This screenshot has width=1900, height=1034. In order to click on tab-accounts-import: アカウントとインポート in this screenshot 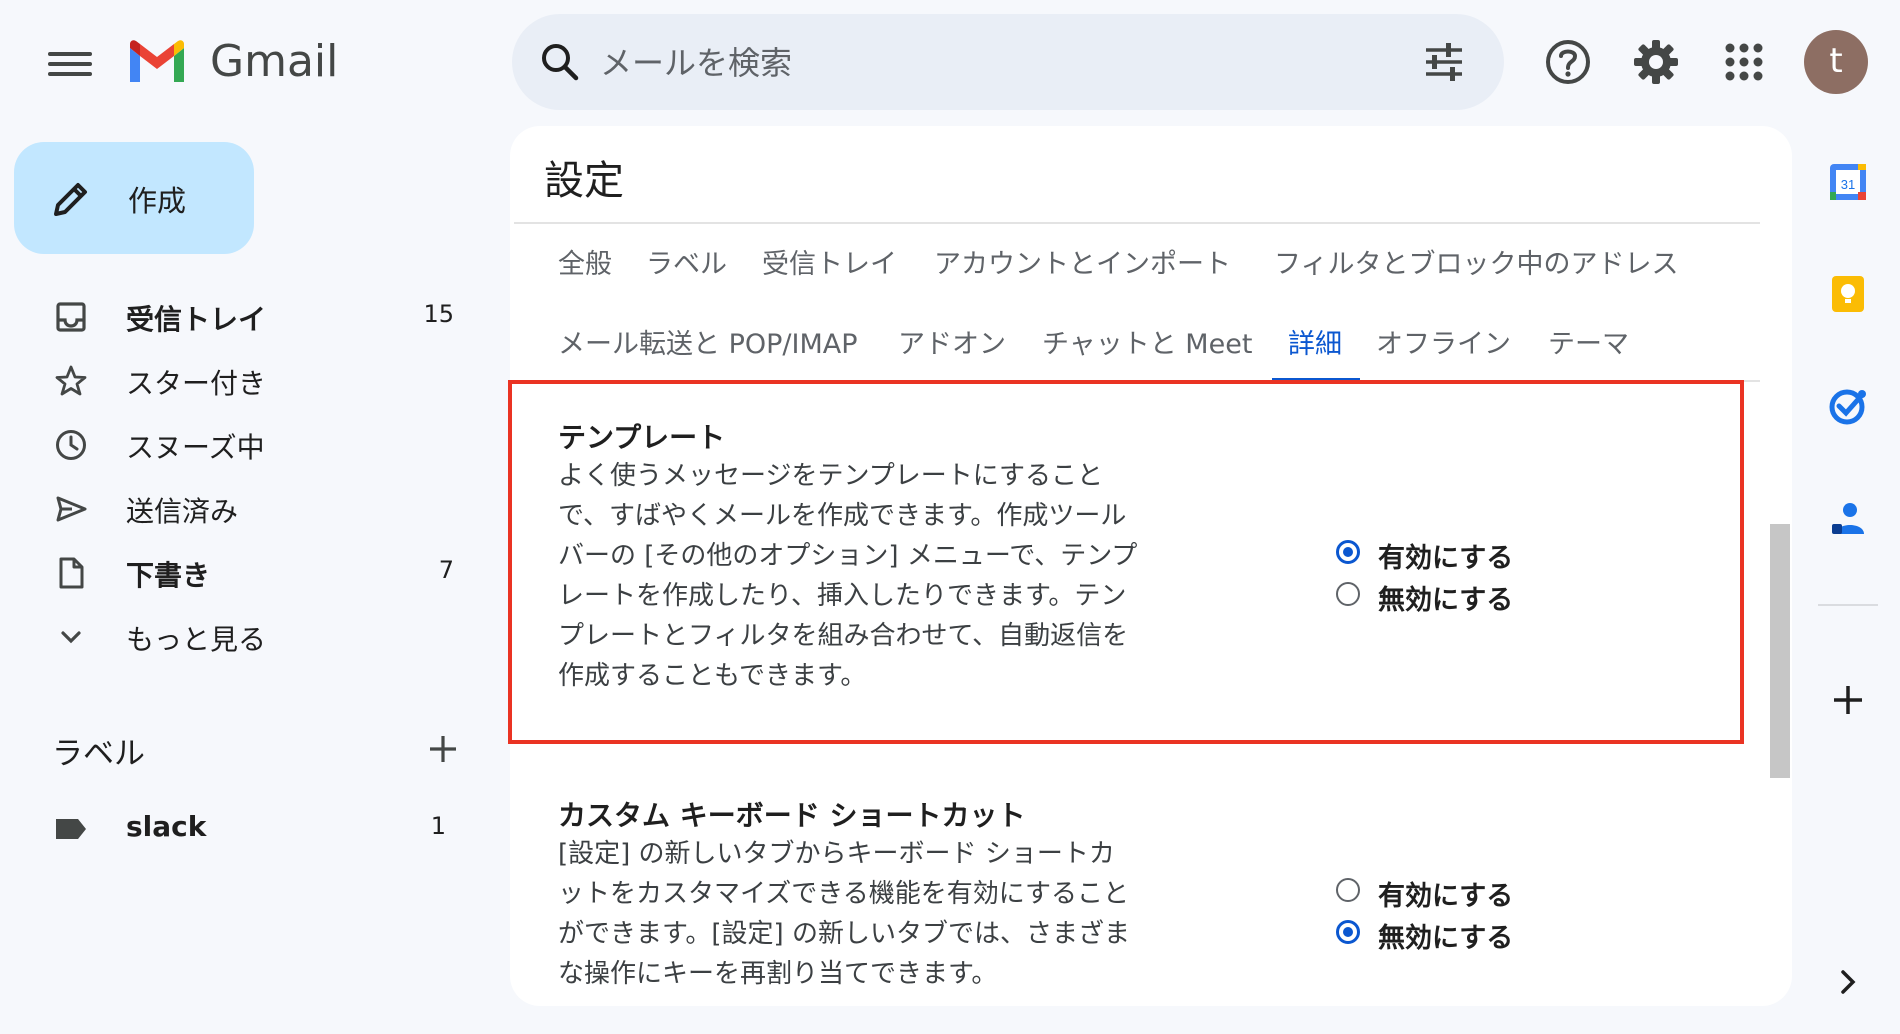, I will do `click(1082, 261)`.